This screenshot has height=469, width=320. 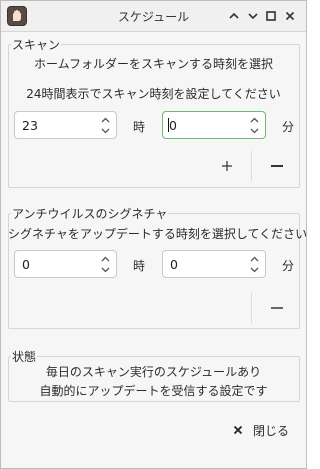 I want to click on scan-hour-unit: 時, so click(x=139, y=127).